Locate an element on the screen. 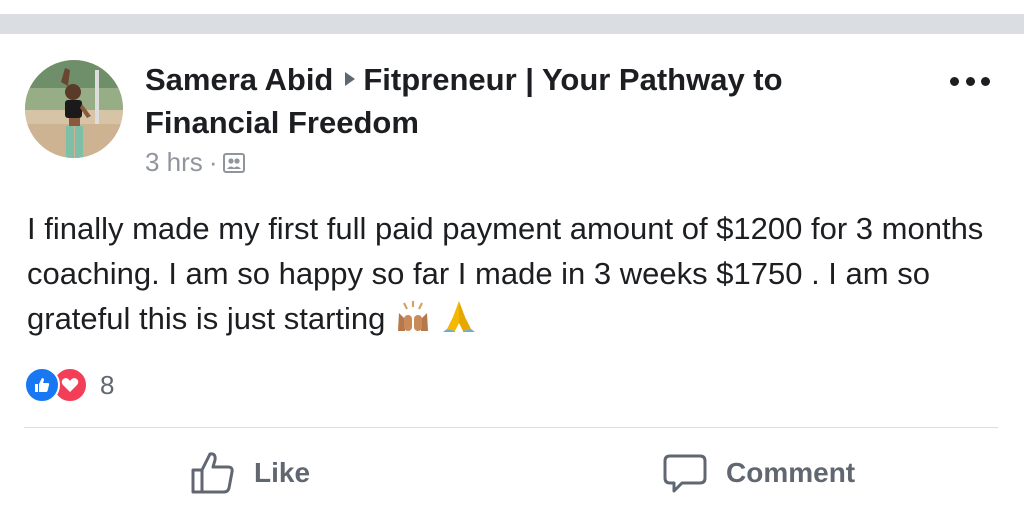  avatar-photo is located at coordinates (74, 109).